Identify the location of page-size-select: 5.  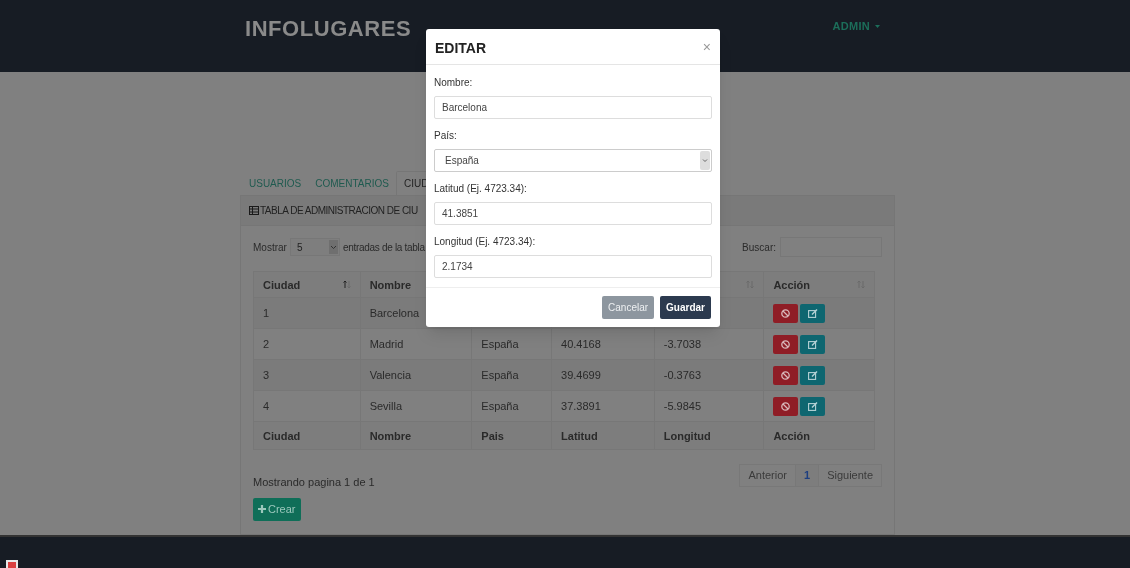
(314, 247).